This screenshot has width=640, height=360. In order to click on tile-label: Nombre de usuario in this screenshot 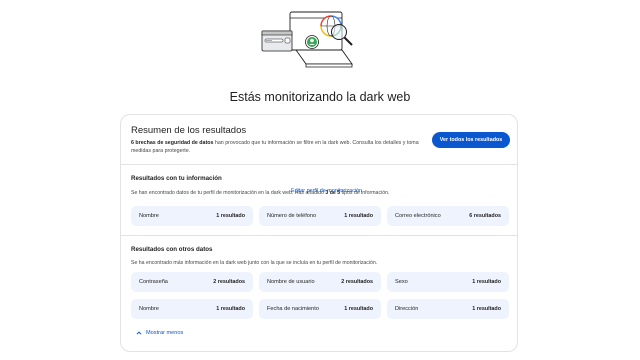, I will do `click(291, 282)`.